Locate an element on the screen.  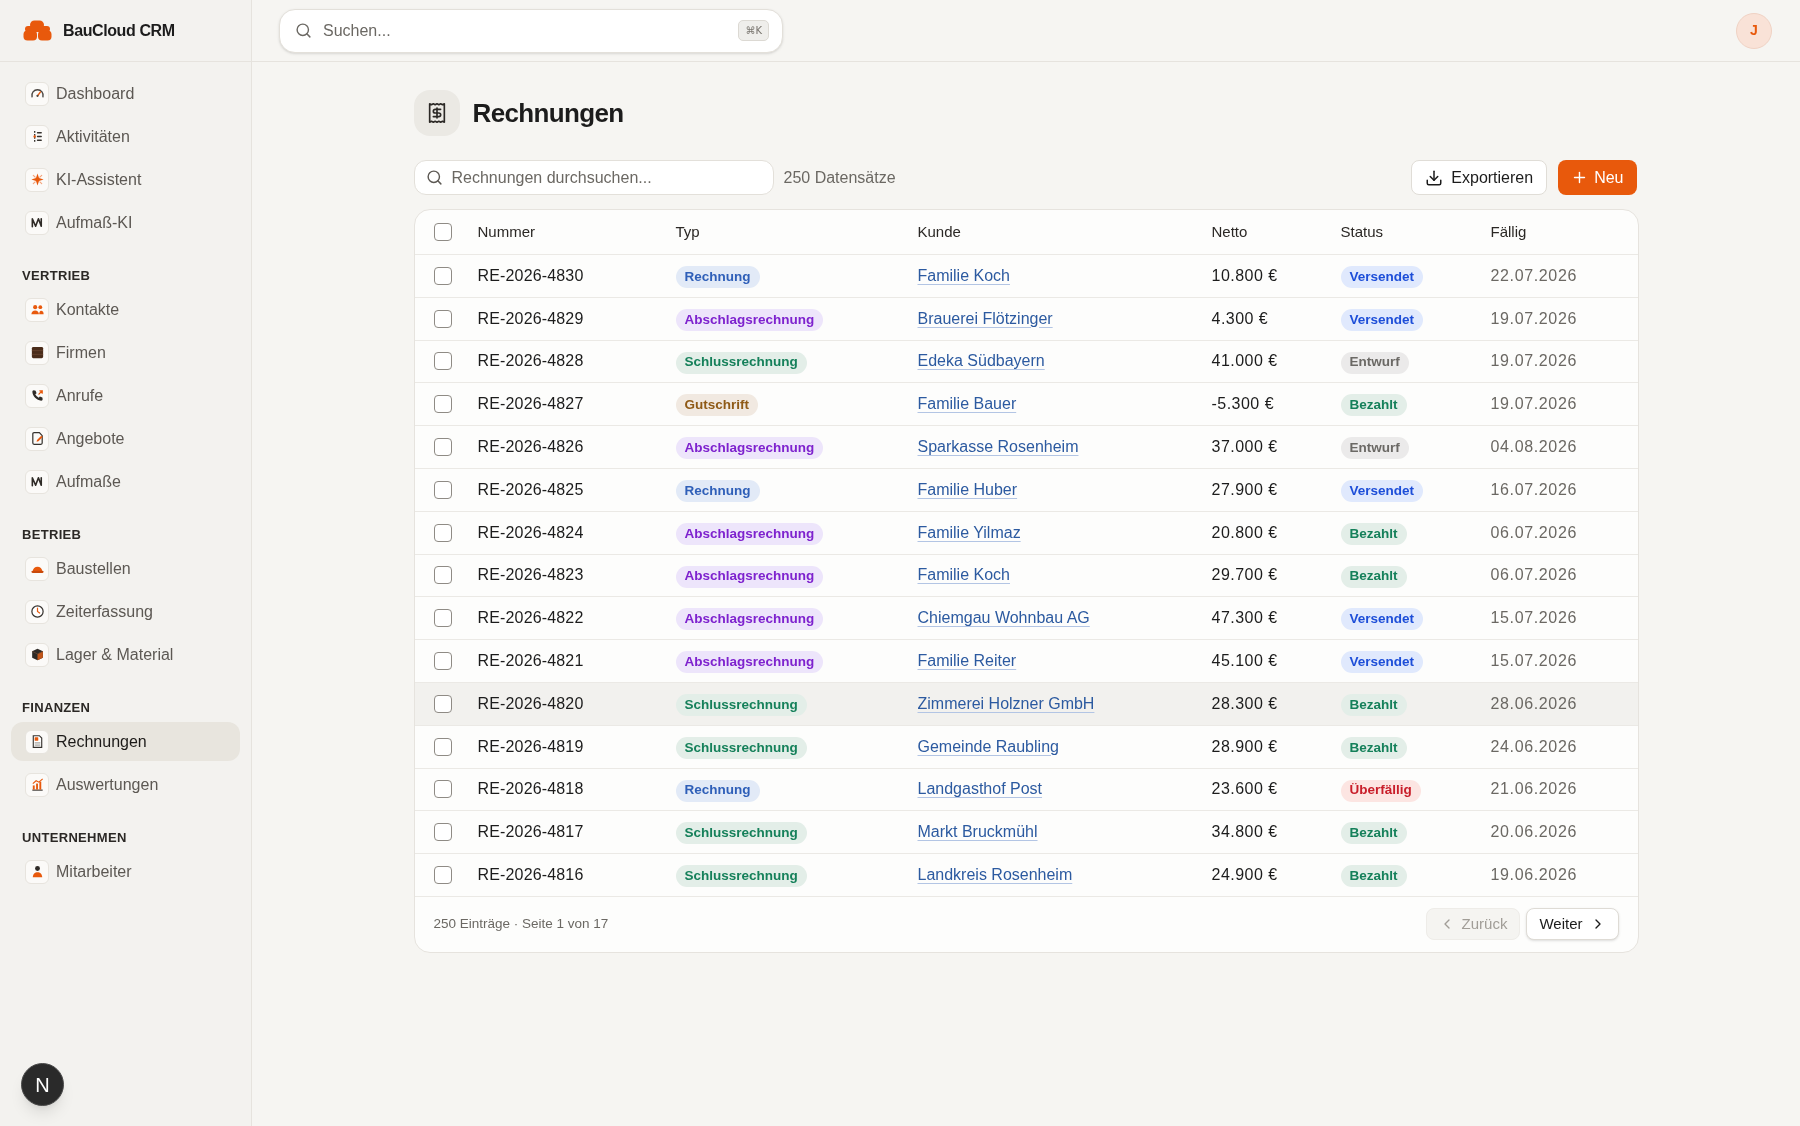
nav-item: Lager & Material is located at coordinates (125, 654).